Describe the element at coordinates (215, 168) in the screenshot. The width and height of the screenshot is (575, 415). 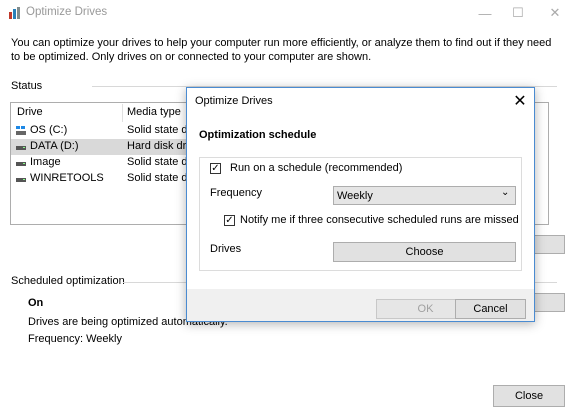
I see `run-on-schedule-checkbox: ✓` at that location.